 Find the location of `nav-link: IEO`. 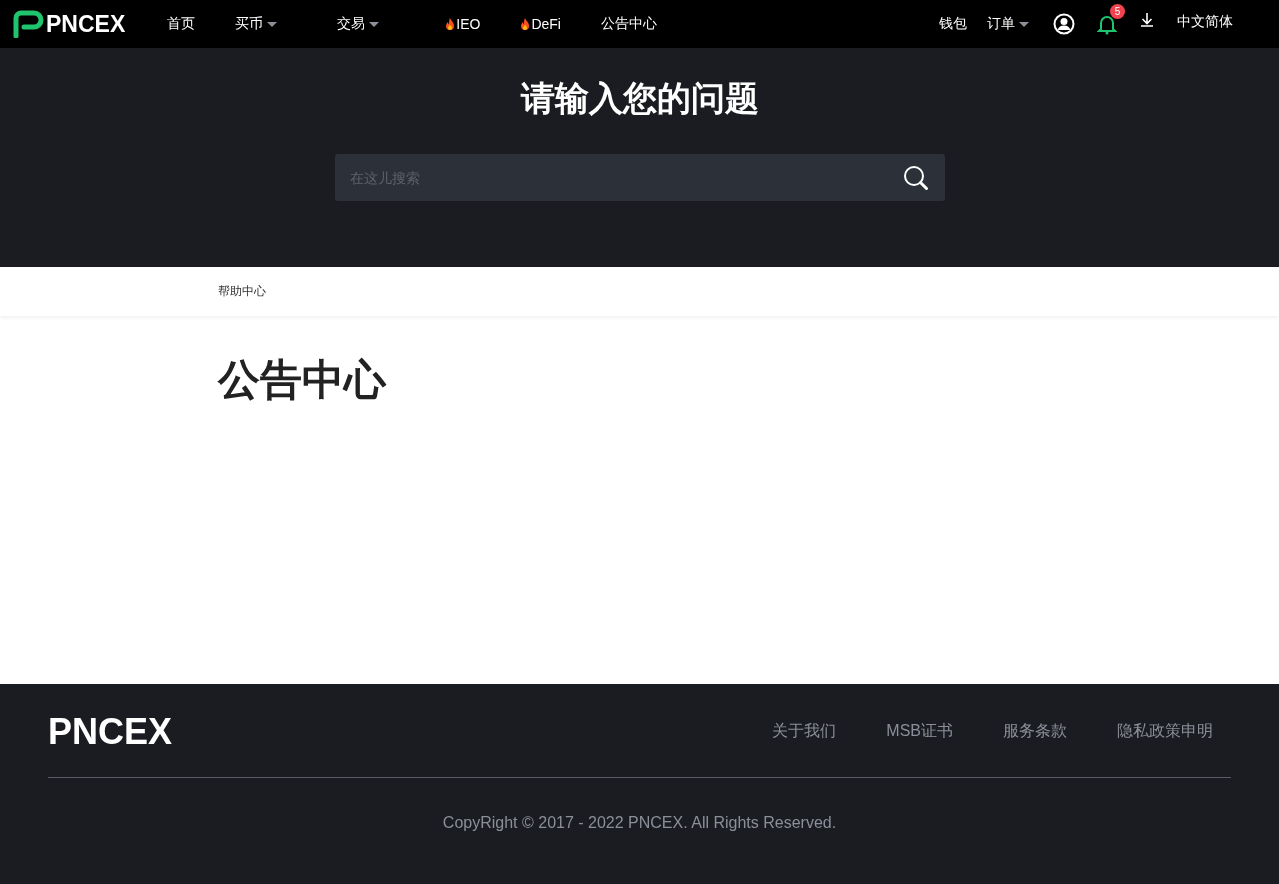

nav-link: IEO is located at coordinates (463, 24).